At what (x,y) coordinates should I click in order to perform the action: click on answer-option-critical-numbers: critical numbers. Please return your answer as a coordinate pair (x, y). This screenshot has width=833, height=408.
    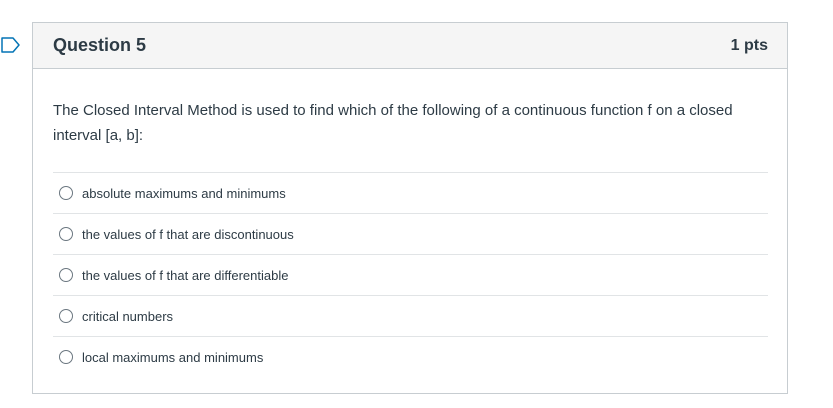
    Looking at the image, I should click on (410, 315).